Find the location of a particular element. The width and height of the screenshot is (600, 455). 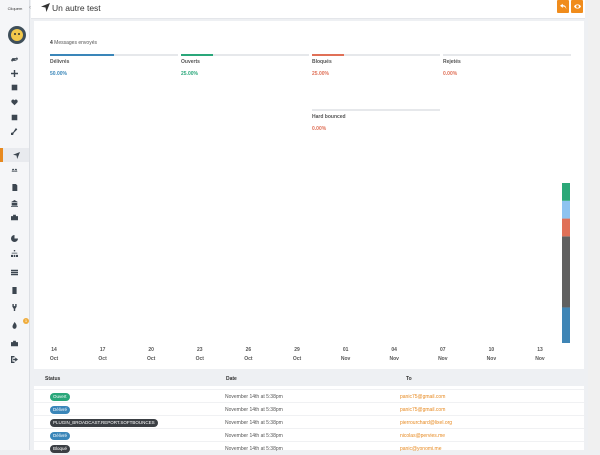

row-recipient-link: nicolas@pervies.me is located at coordinates (422, 436).